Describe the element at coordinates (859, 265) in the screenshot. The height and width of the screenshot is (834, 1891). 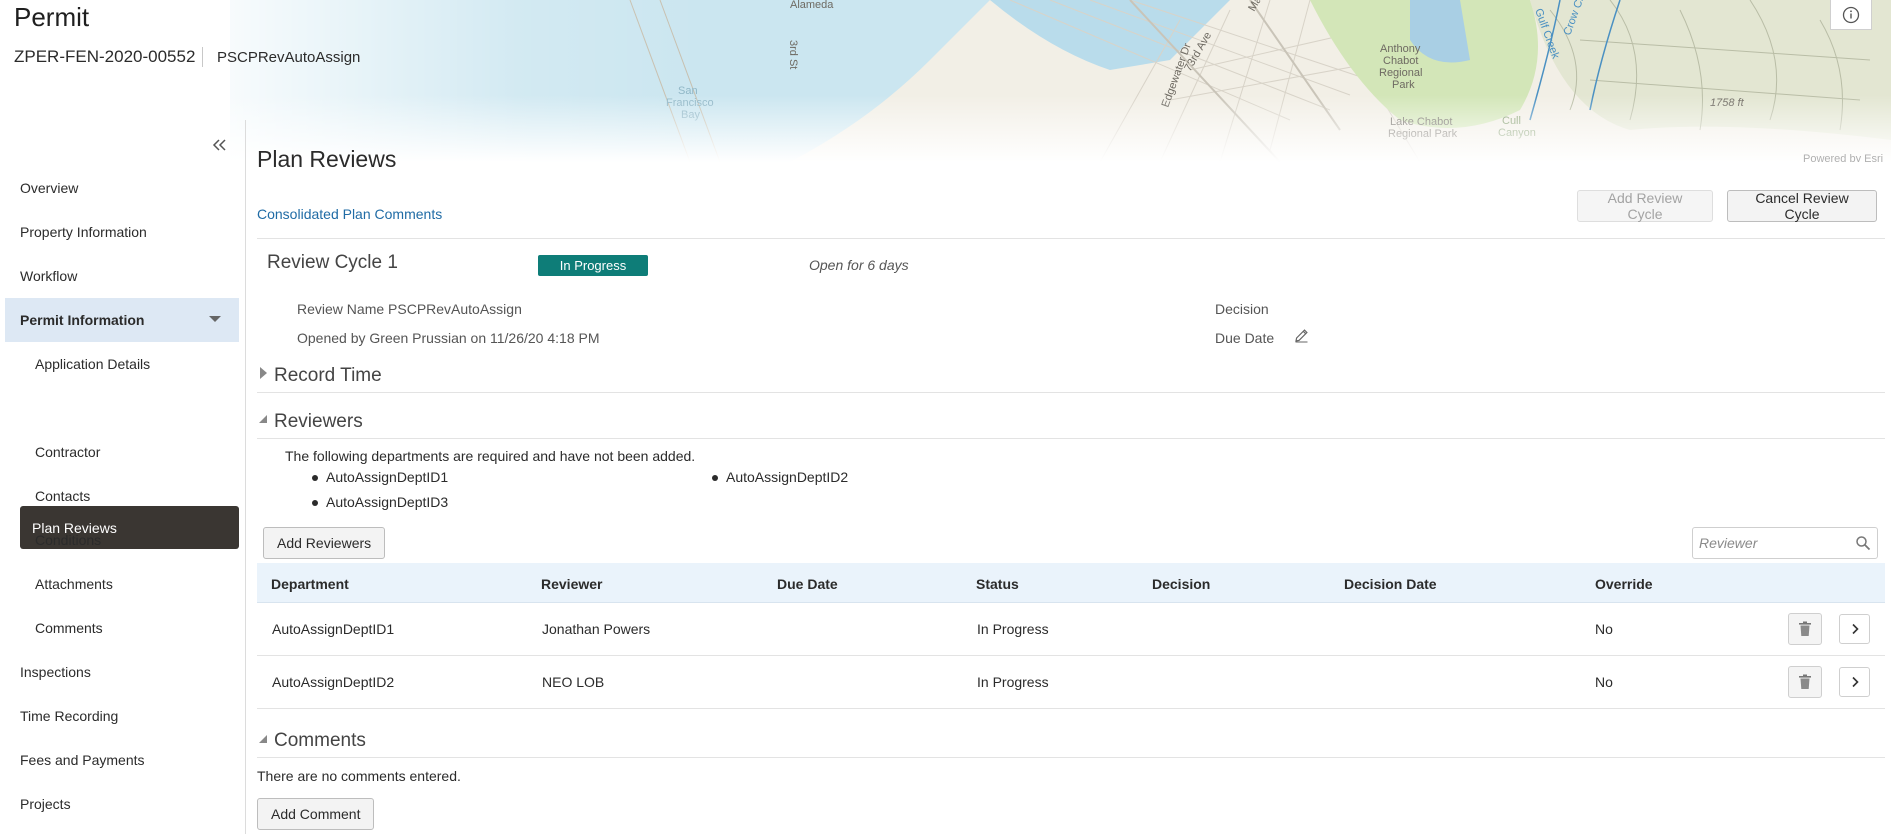
I see `open-duration: Open for 6 days` at that location.